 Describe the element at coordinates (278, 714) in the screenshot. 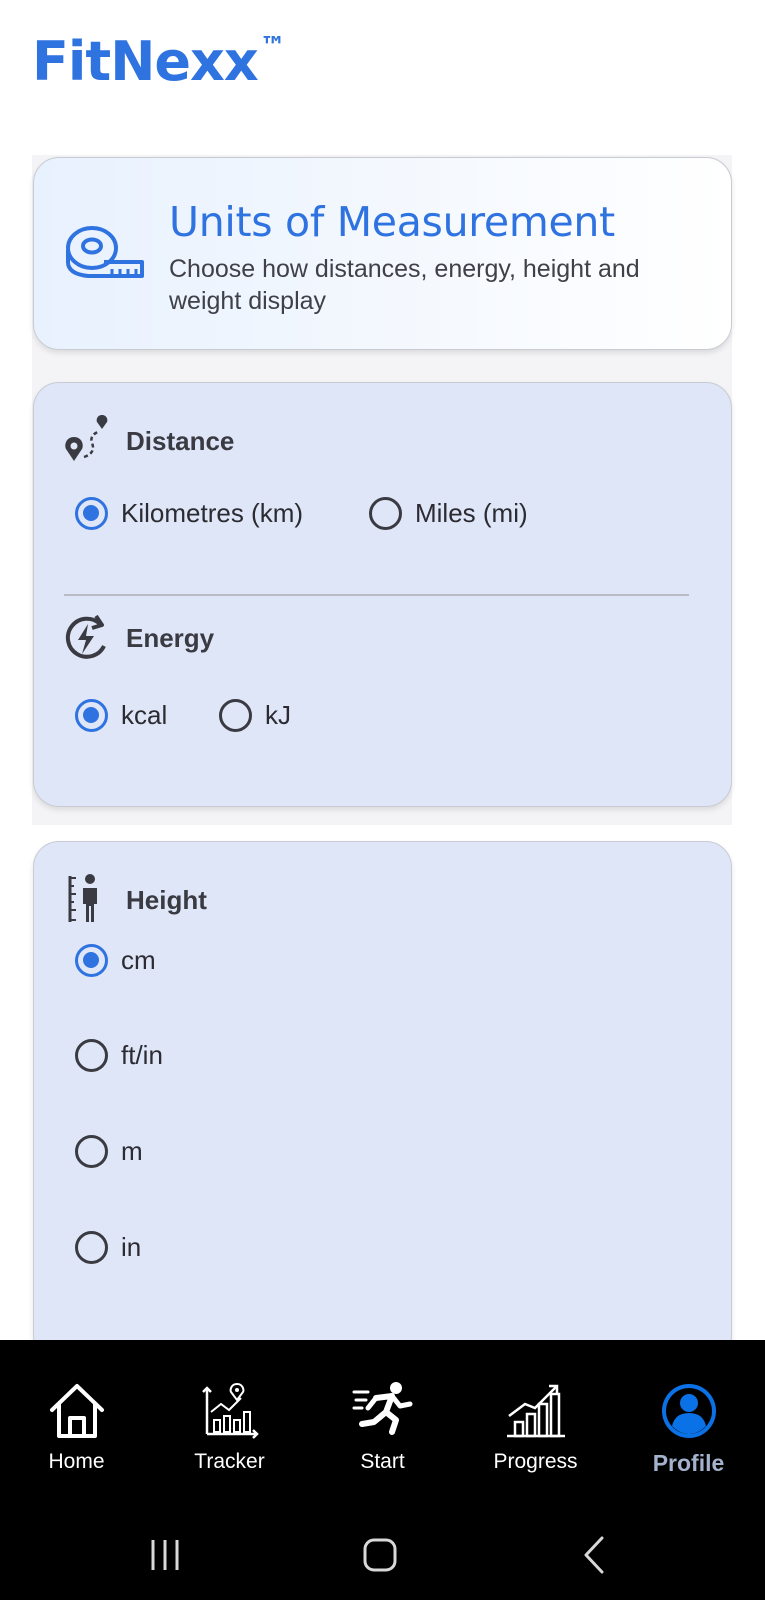

I see `radio-label: kJ` at that location.